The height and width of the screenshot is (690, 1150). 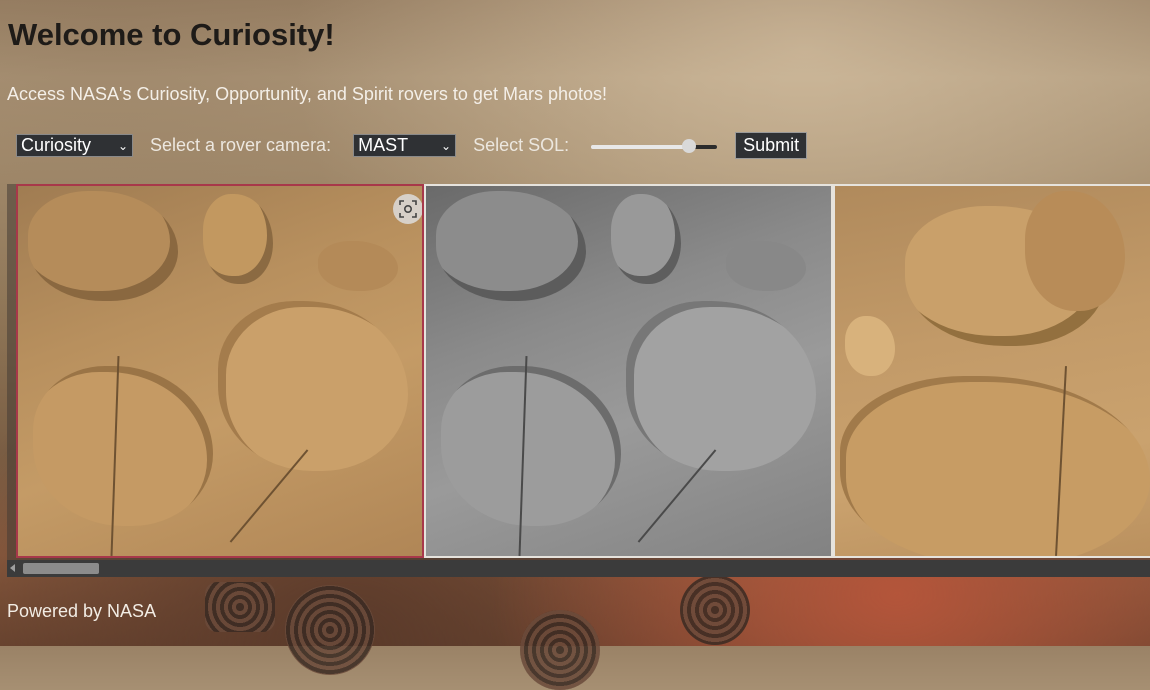 I want to click on sol-slider-track, so click(x=654, y=146).